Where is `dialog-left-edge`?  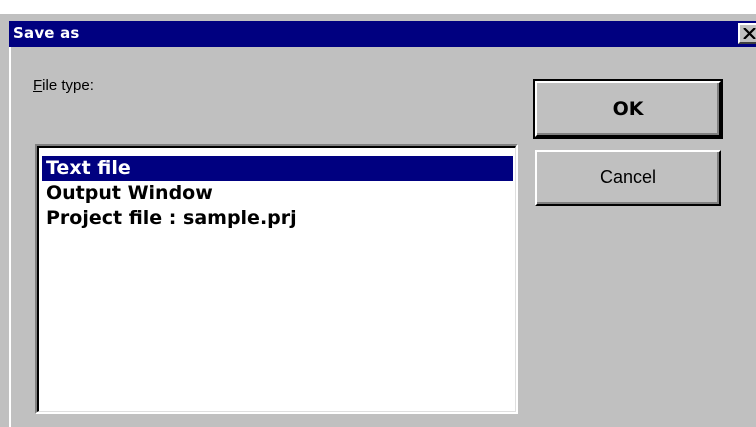 dialog-left-edge is located at coordinates (10, 237).